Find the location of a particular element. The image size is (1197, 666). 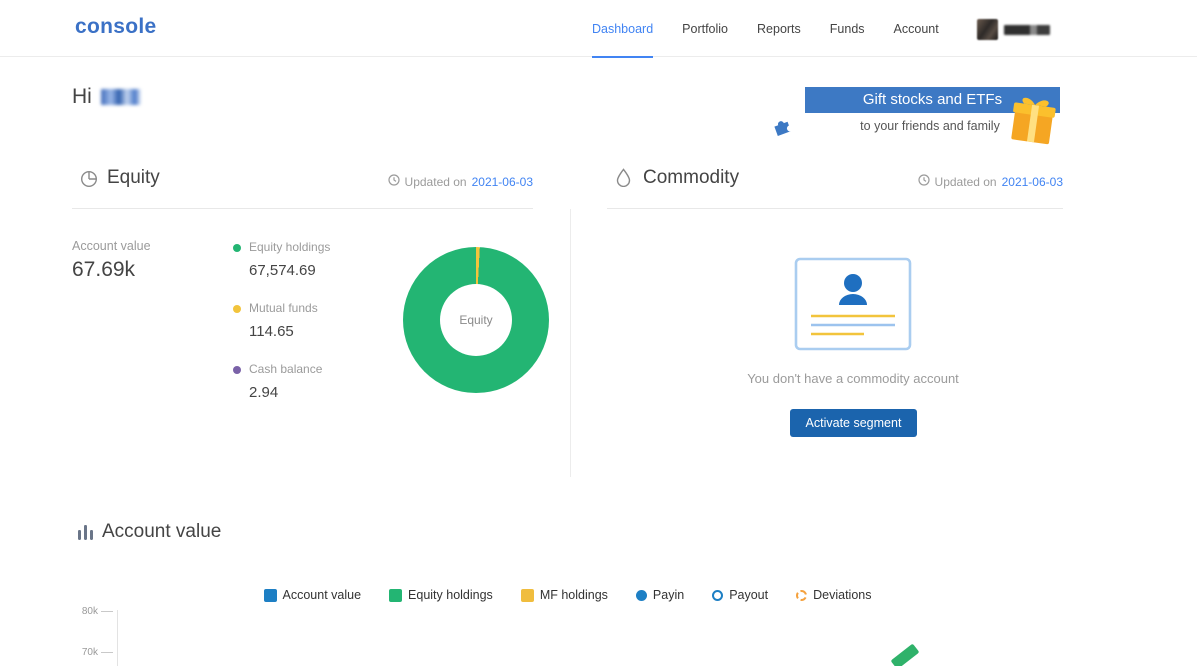

commodity-updated: Updated on 2021-06-03 is located at coordinates (990, 181).